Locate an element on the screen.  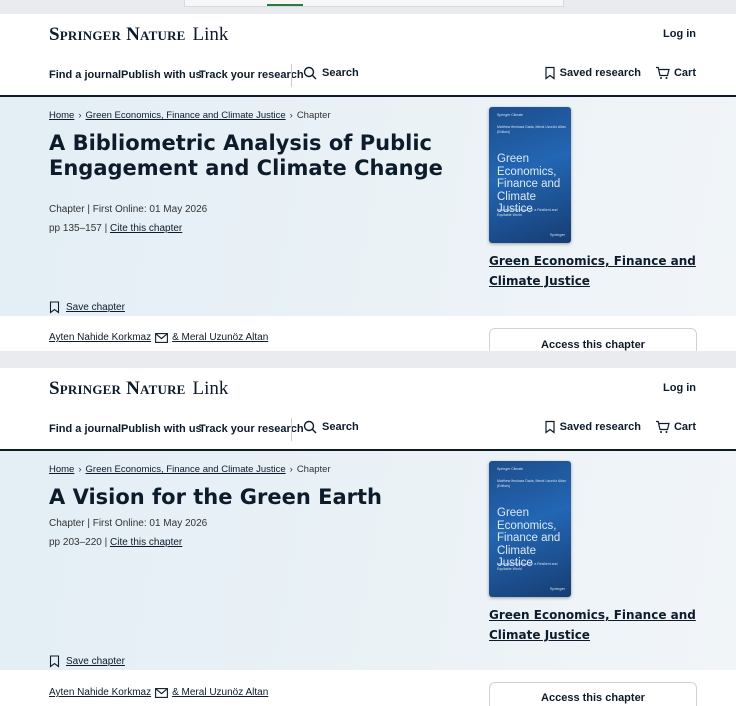
chapter-pages-line: pp 135–157 | Cite this chapter is located at coordinates (115, 228).